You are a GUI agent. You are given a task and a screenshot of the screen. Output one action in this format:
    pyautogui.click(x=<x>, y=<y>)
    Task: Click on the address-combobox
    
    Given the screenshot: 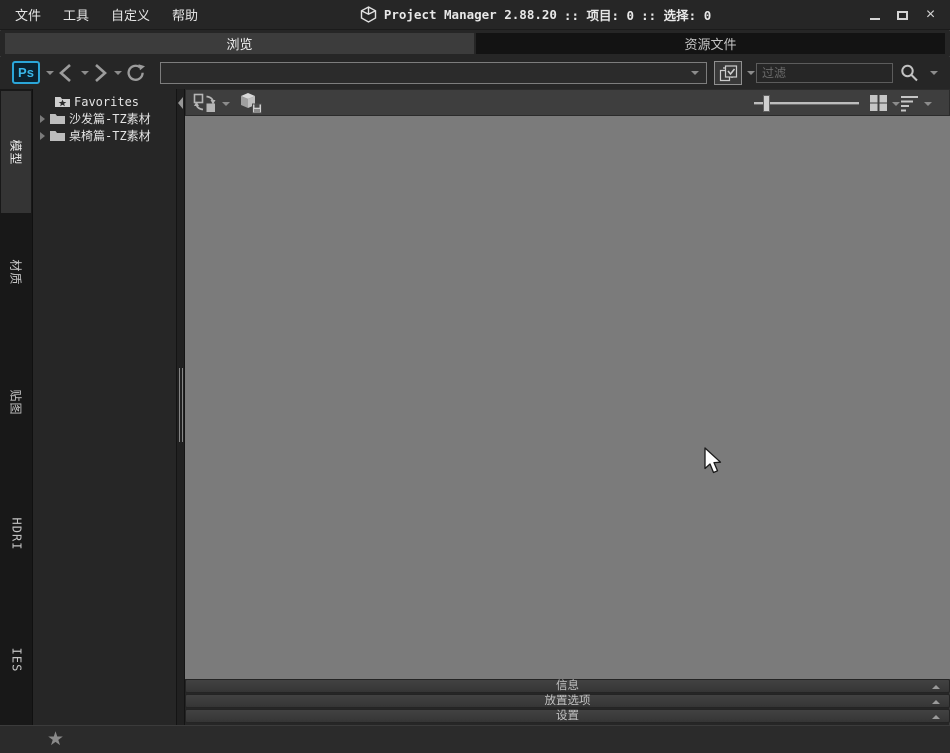 What is the action you would take?
    pyautogui.click(x=433, y=73)
    